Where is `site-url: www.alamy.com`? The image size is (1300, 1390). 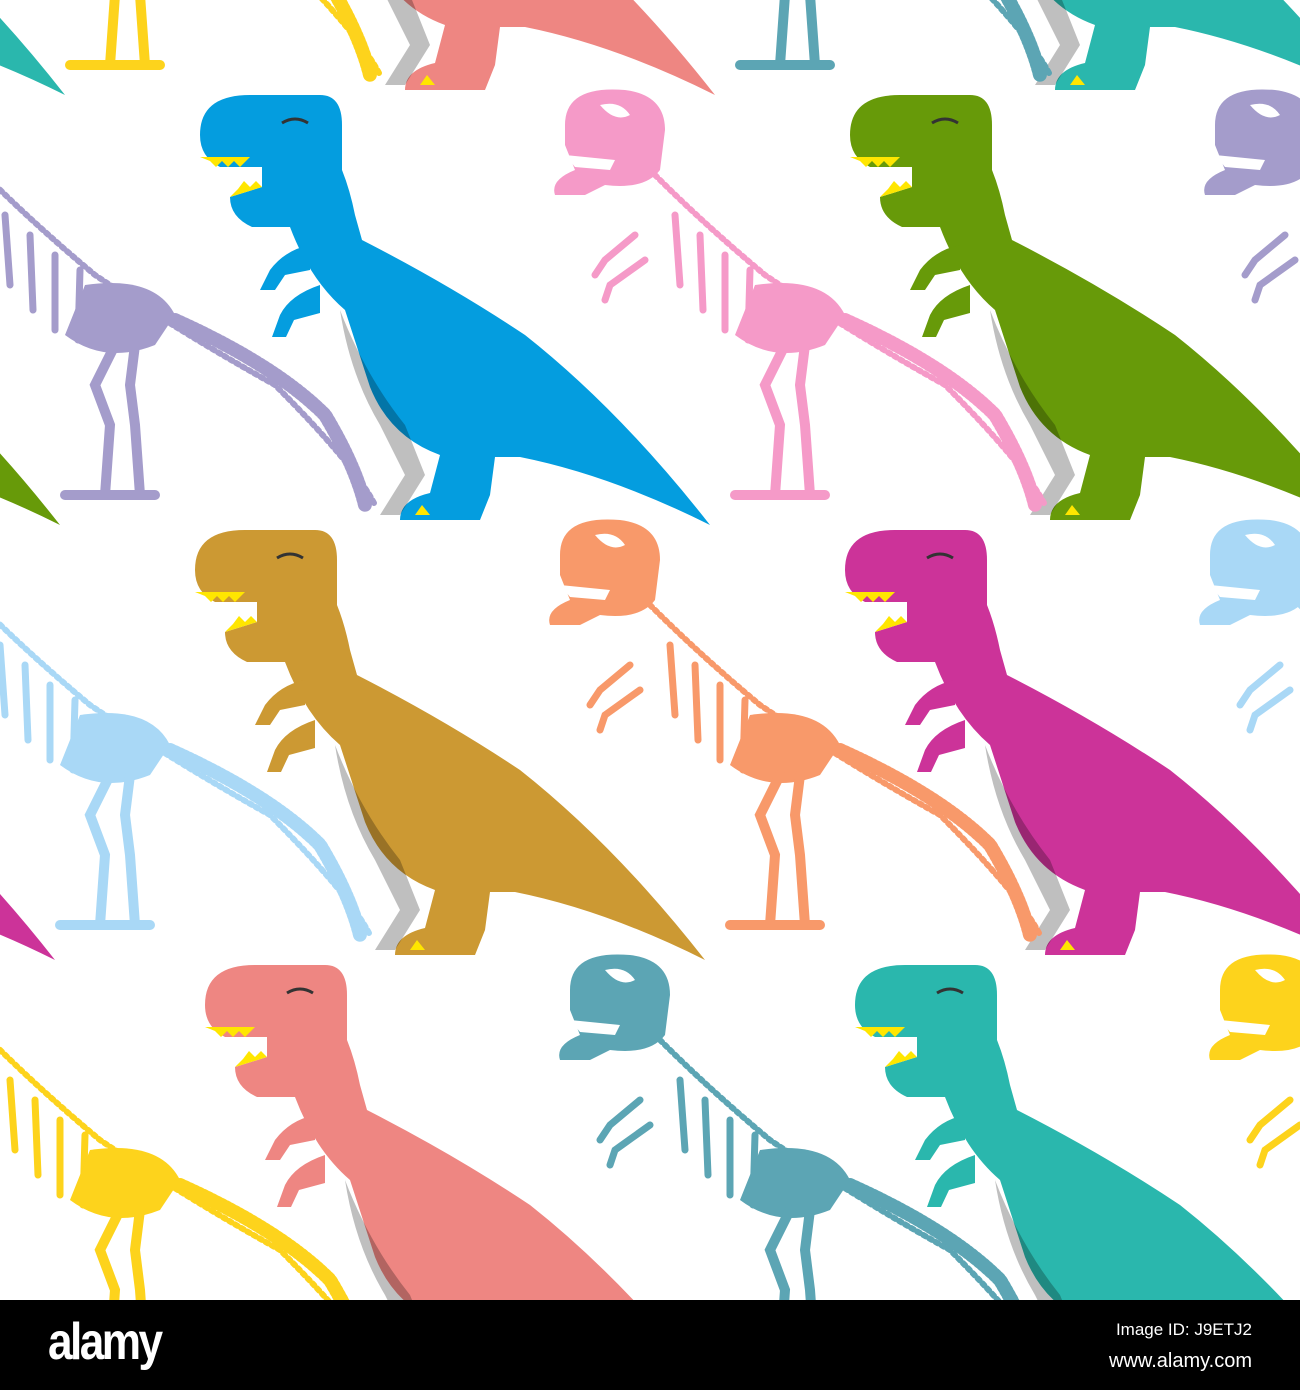 site-url: www.alamy.com is located at coordinates (1180, 1361).